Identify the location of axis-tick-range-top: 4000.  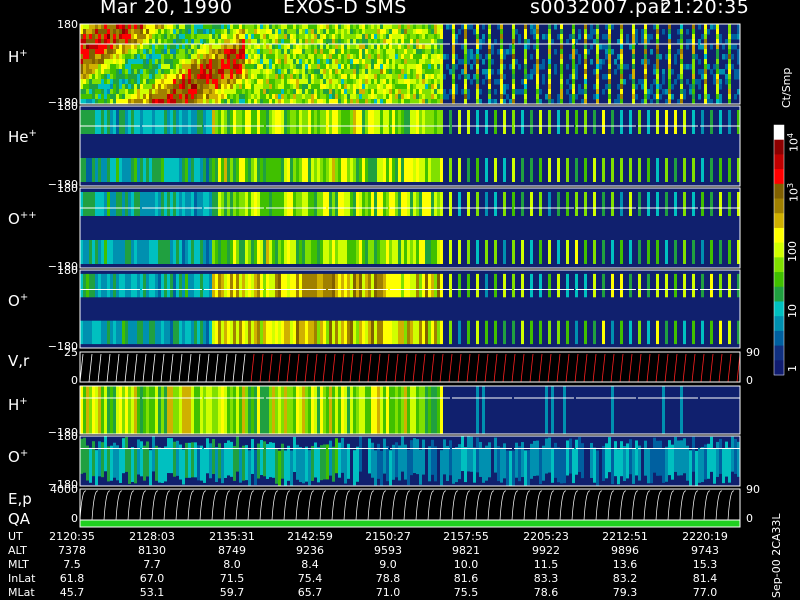
(64, 489).